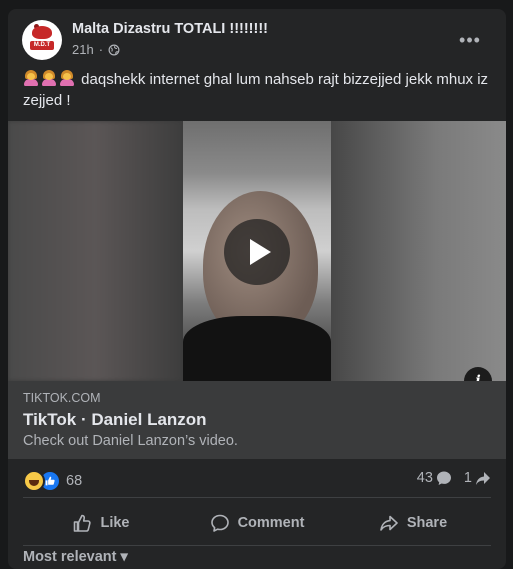 This screenshot has width=513, height=569. I want to click on post-meta: 21h ·, so click(96, 49).